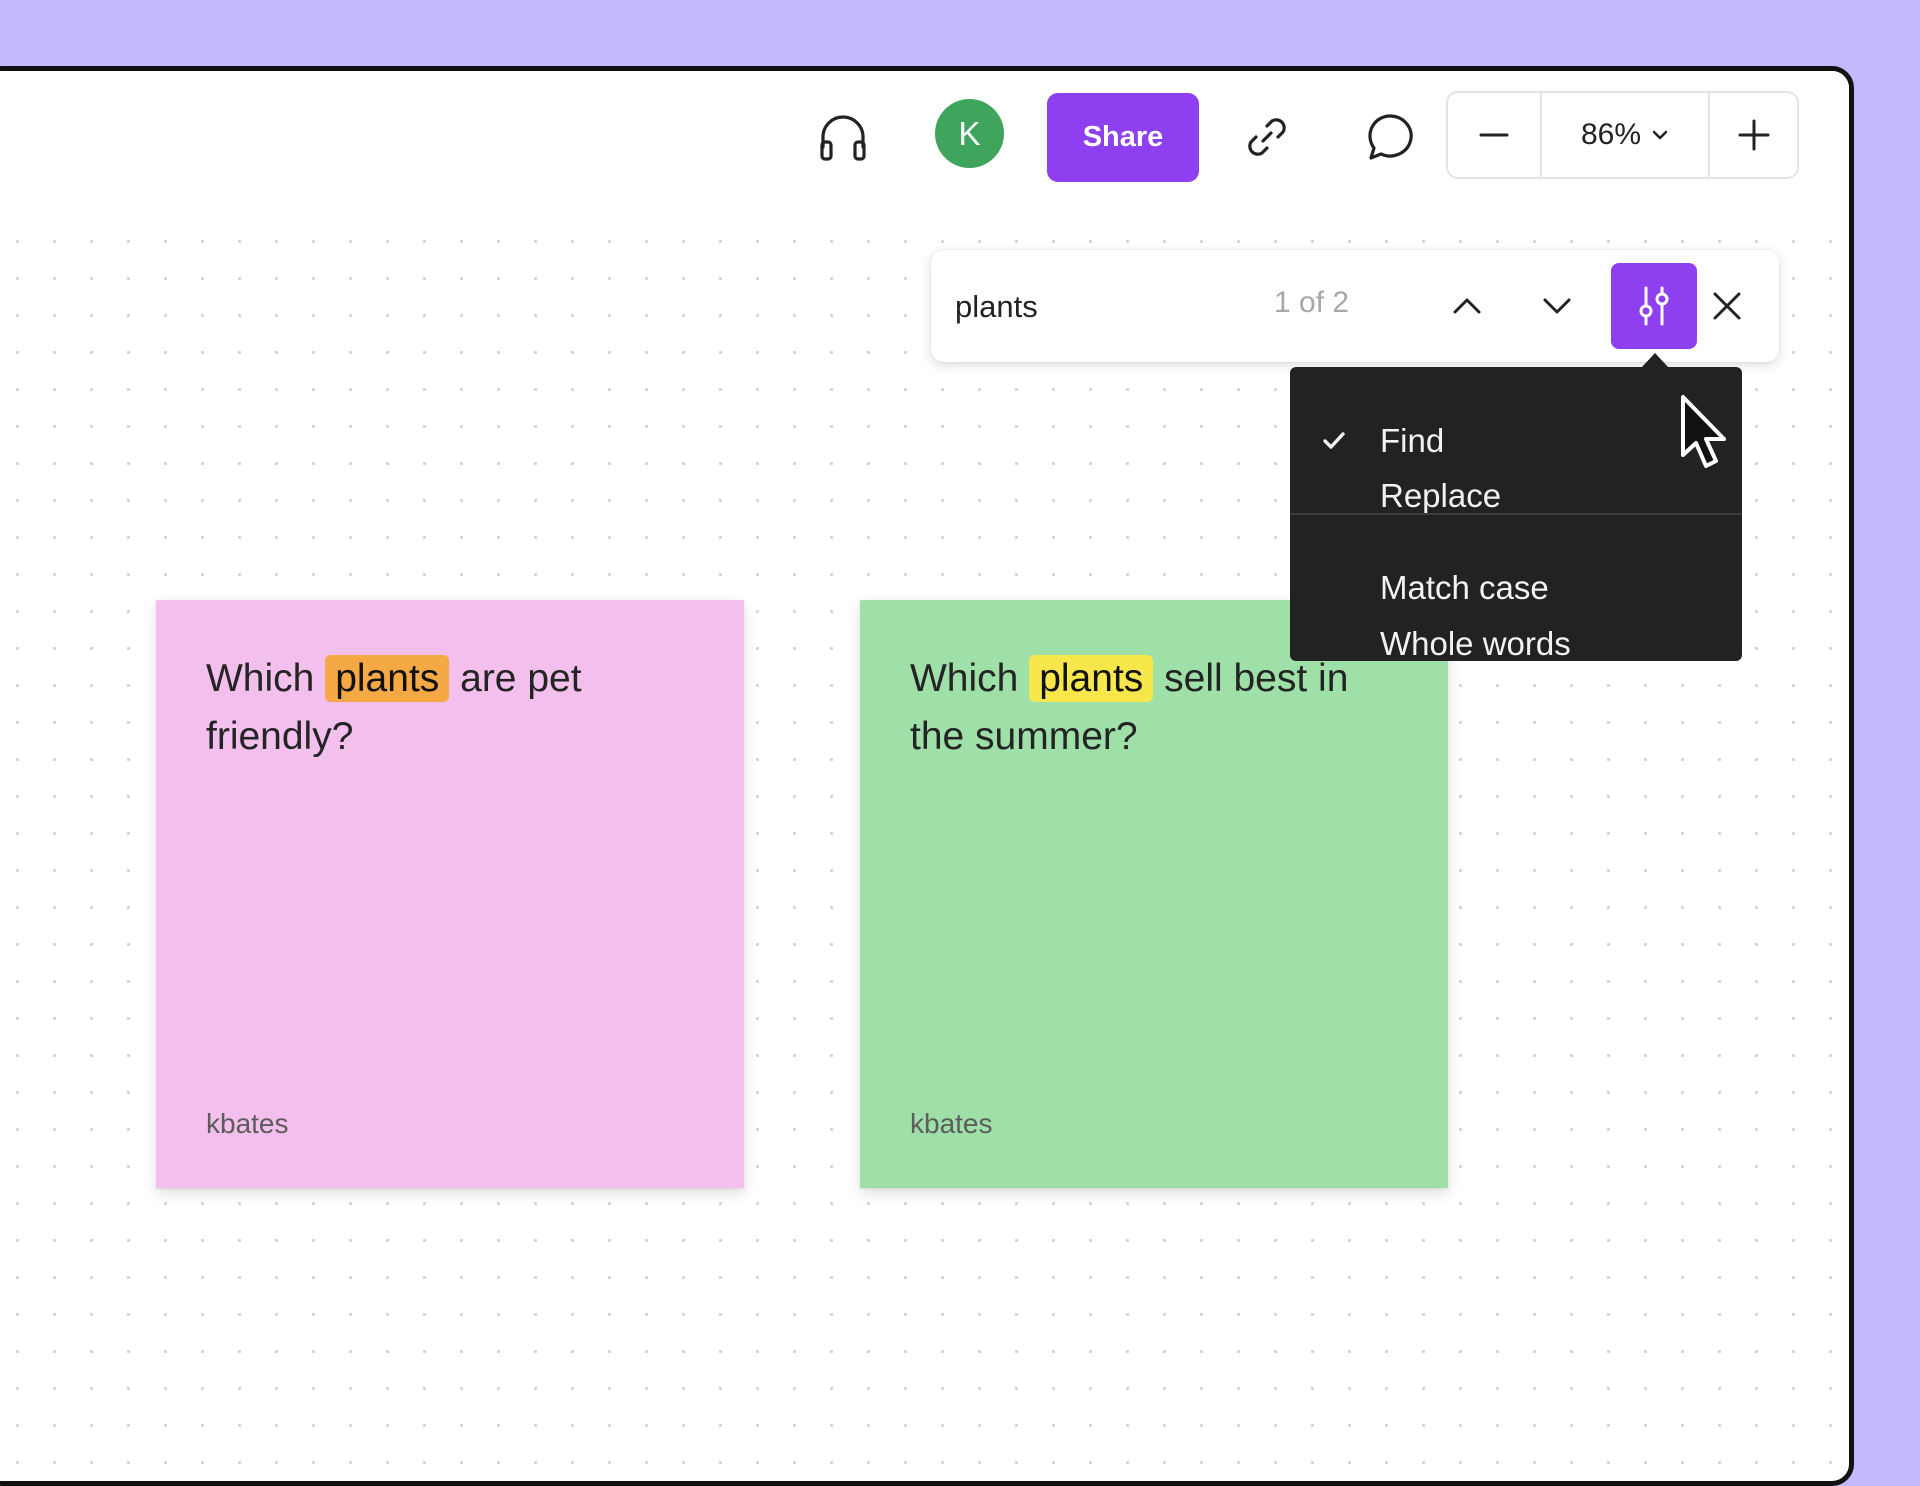  Describe the element at coordinates (1312, 302) in the screenshot. I see `match-count: 1 of 2` at that location.